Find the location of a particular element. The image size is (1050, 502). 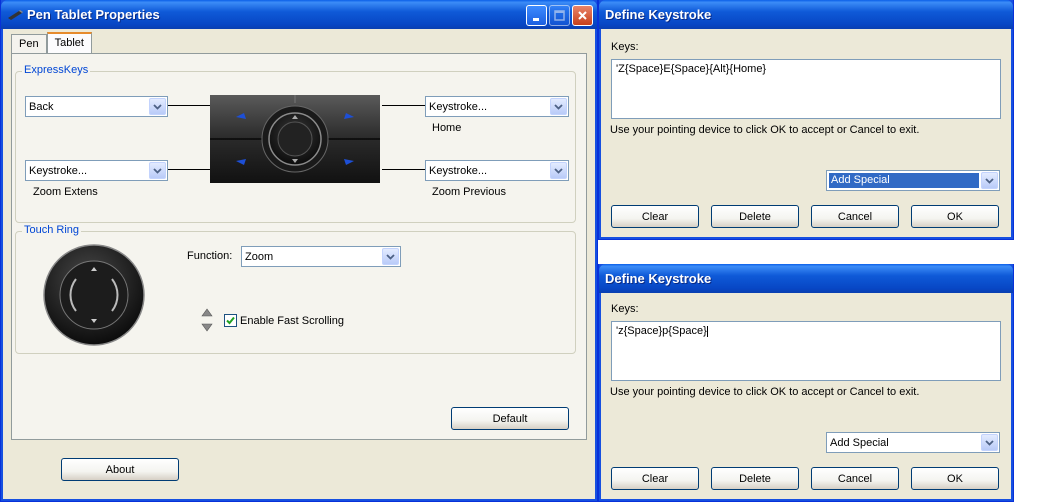

keys-value: 'z{Space}p{Space} is located at coordinates (661, 331).